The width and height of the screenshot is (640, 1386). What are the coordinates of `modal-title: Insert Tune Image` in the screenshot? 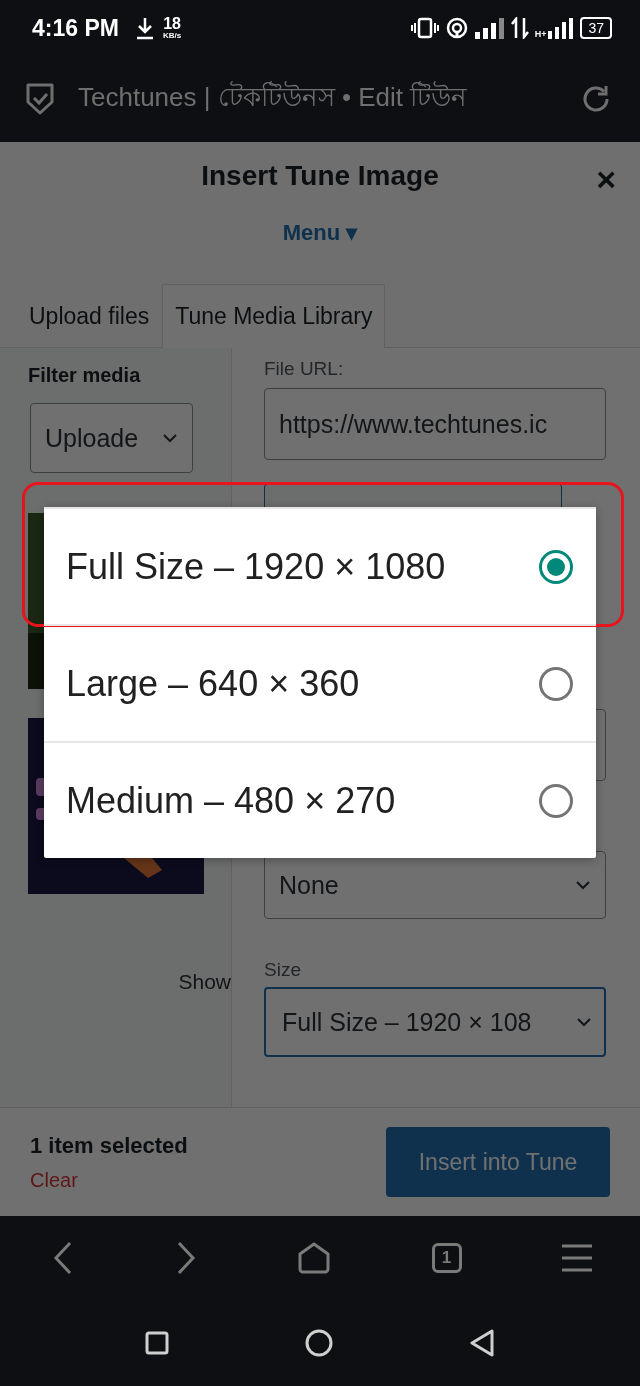 It's located at (320, 176).